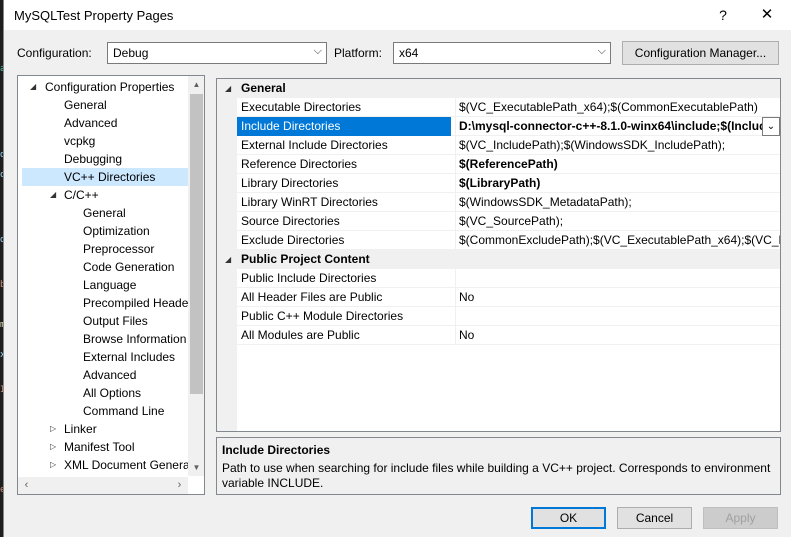 Image resolution: width=791 pixels, height=537 pixels. What do you see at coordinates (409, 53) in the screenshot?
I see `platform-value: x64` at bounding box center [409, 53].